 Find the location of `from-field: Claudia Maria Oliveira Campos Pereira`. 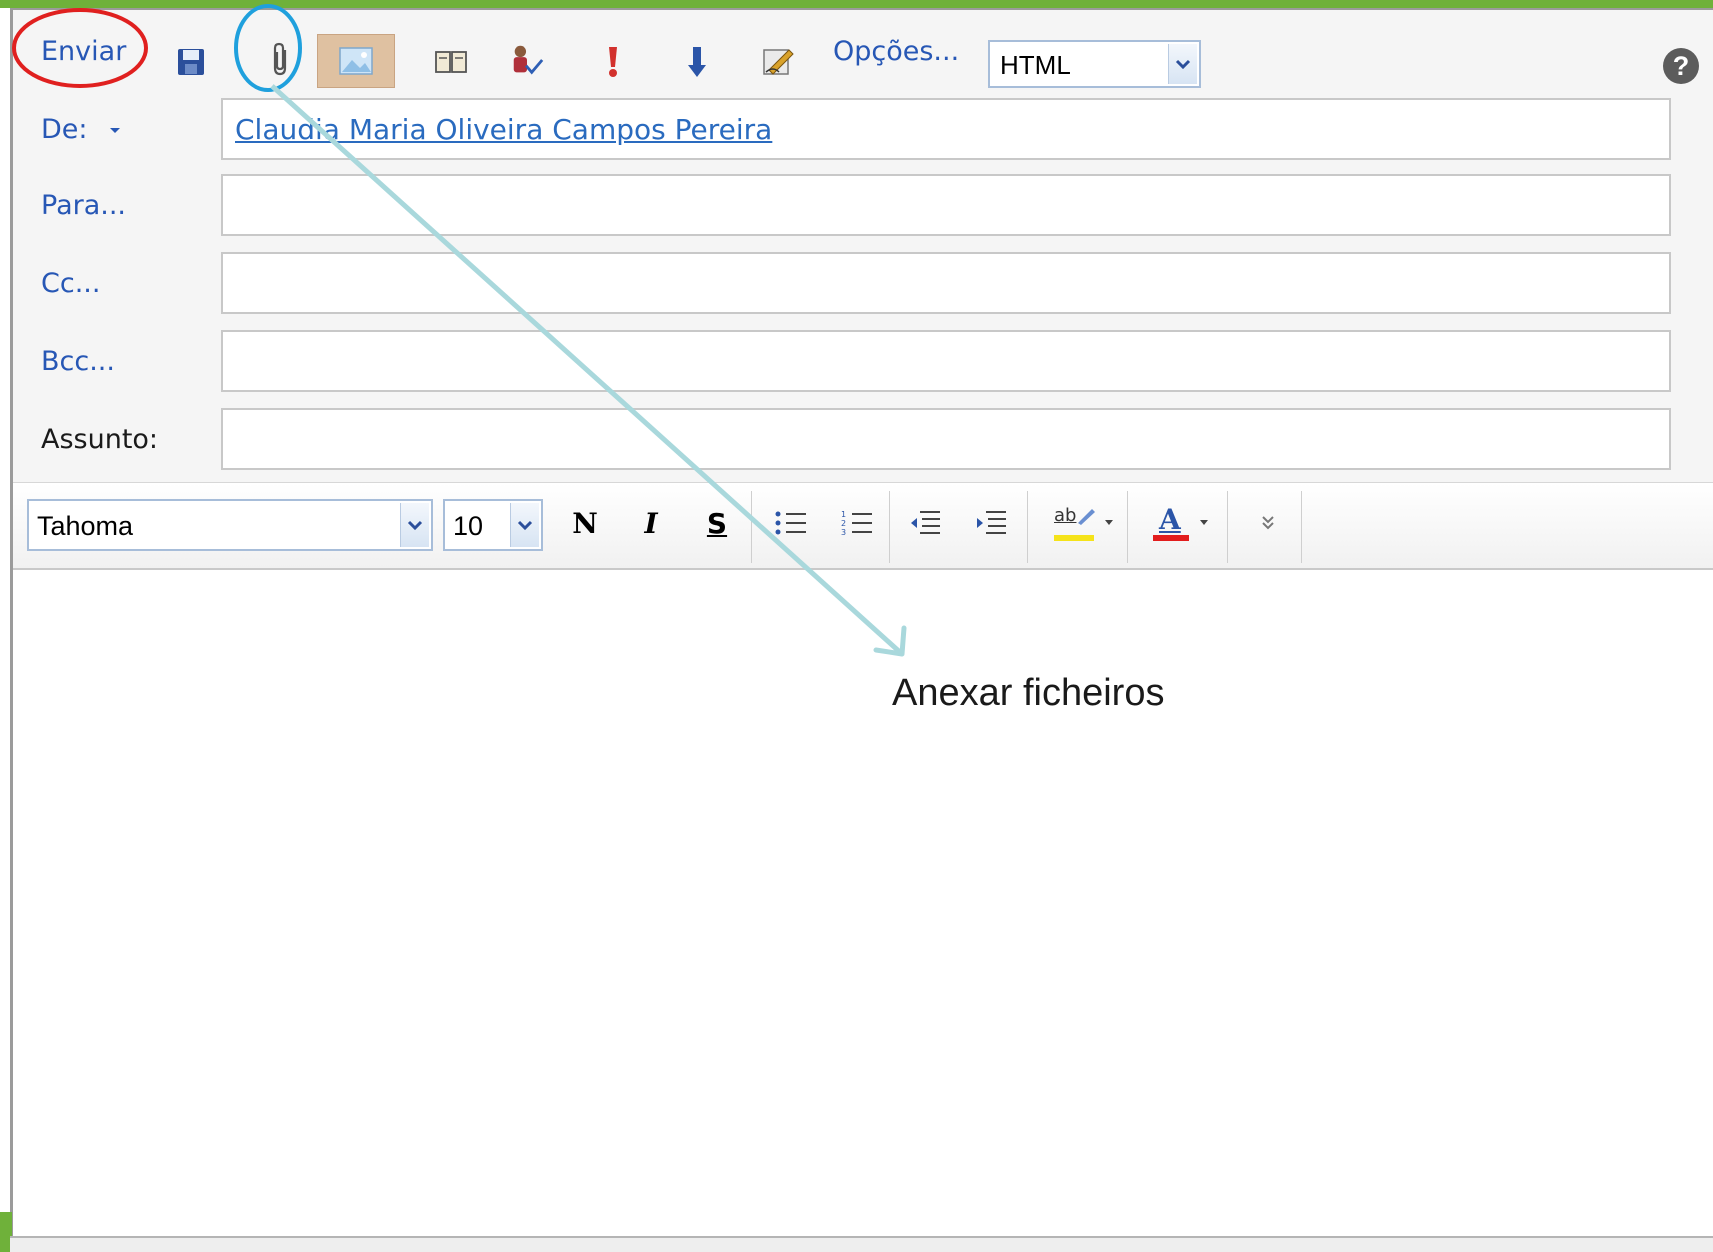

from-field: Claudia Maria Oliveira Campos Pereira is located at coordinates (946, 129).